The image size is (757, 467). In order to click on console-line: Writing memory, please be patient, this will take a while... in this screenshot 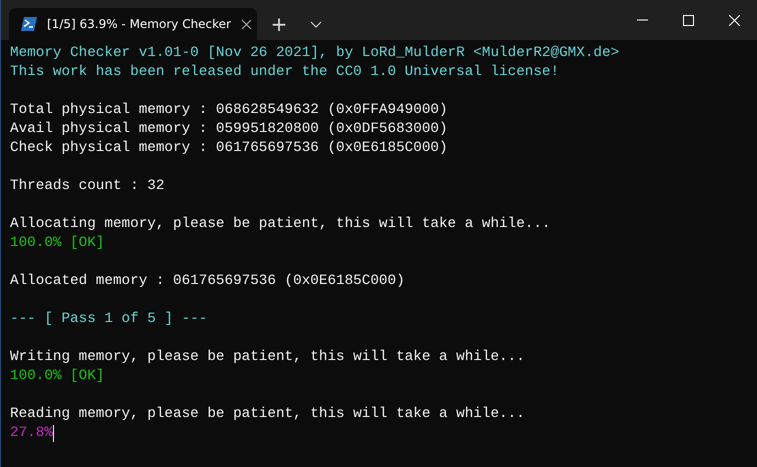, I will do `click(267, 357)`.